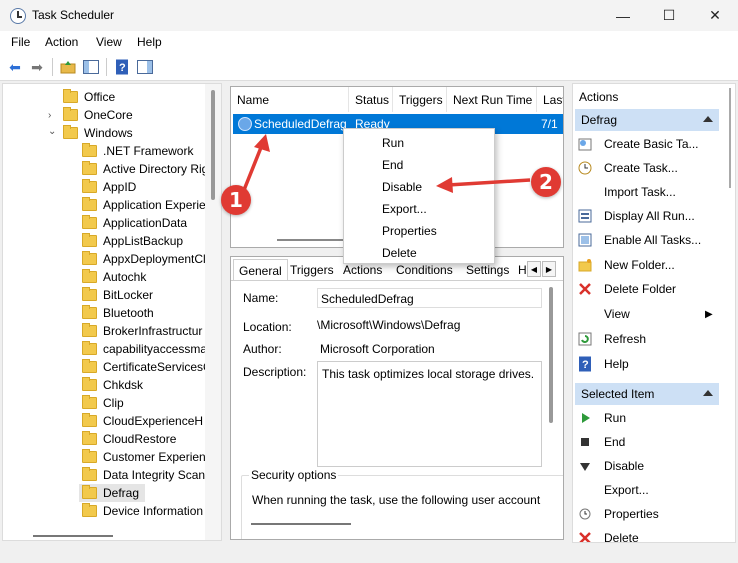  I want to click on tree-item-label: Clip, so click(113, 403).